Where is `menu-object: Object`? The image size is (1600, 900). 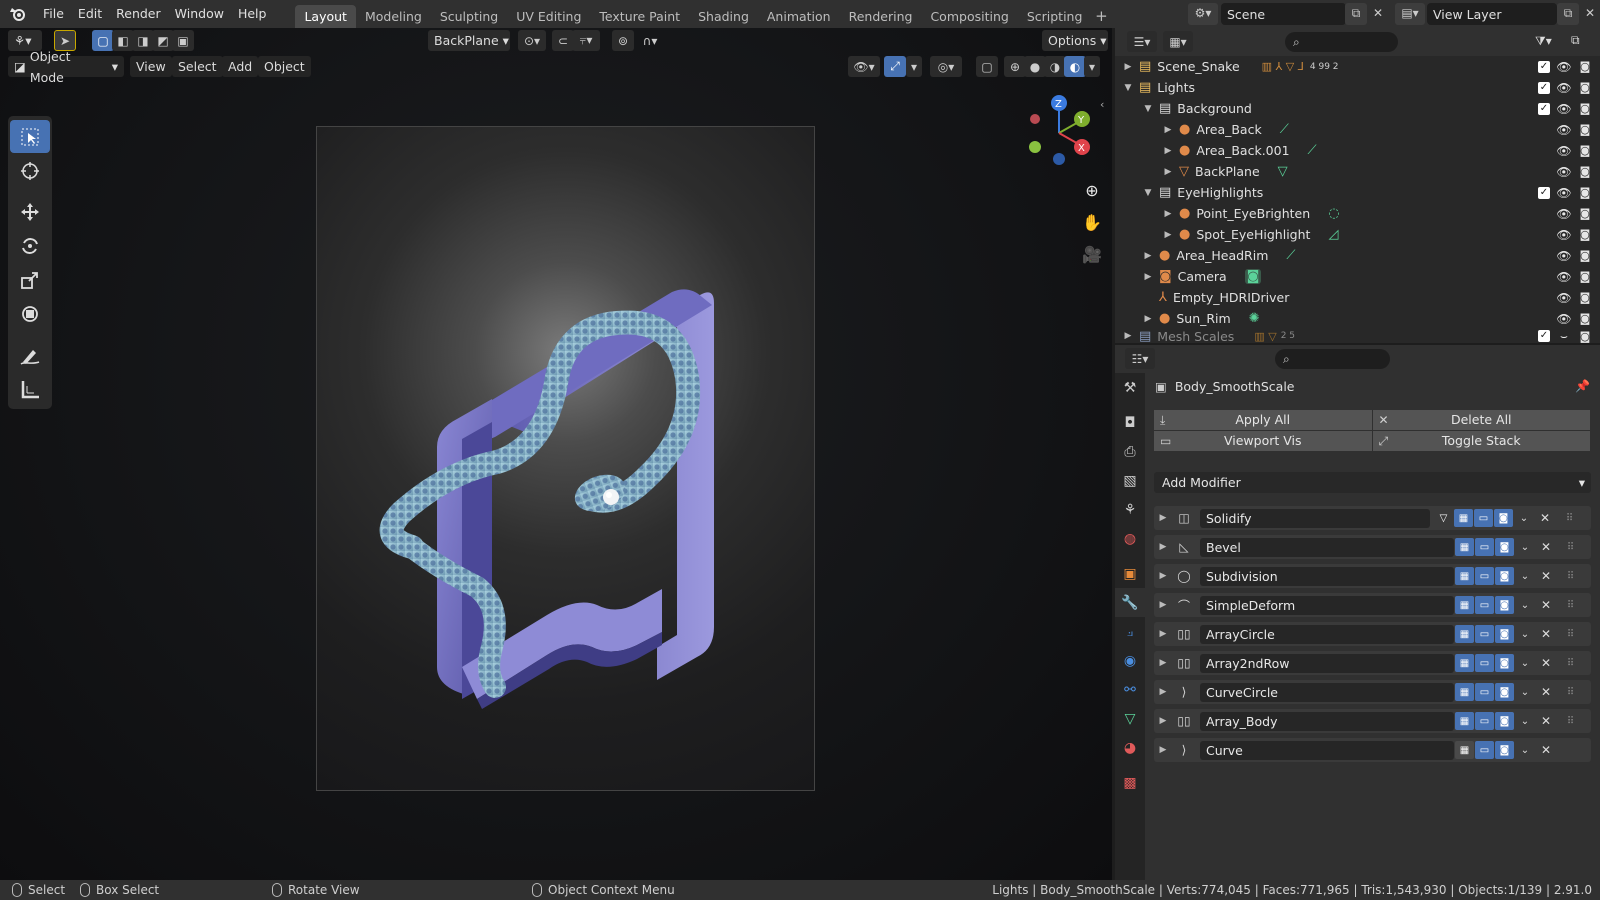 menu-object: Object is located at coordinates (284, 66).